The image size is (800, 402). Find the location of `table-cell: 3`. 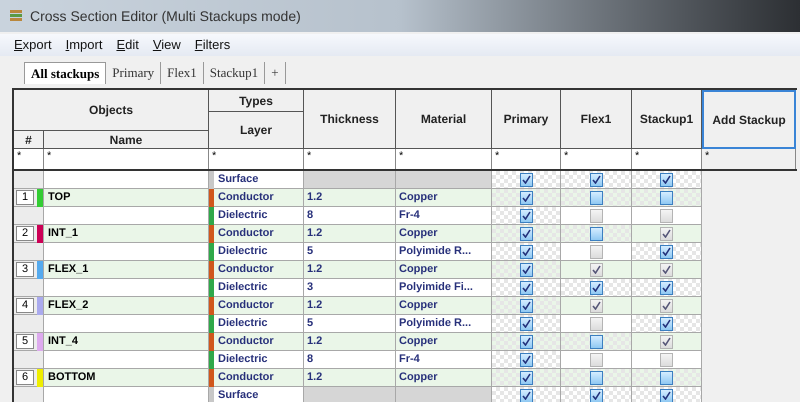

table-cell: 3 is located at coordinates (350, 288).